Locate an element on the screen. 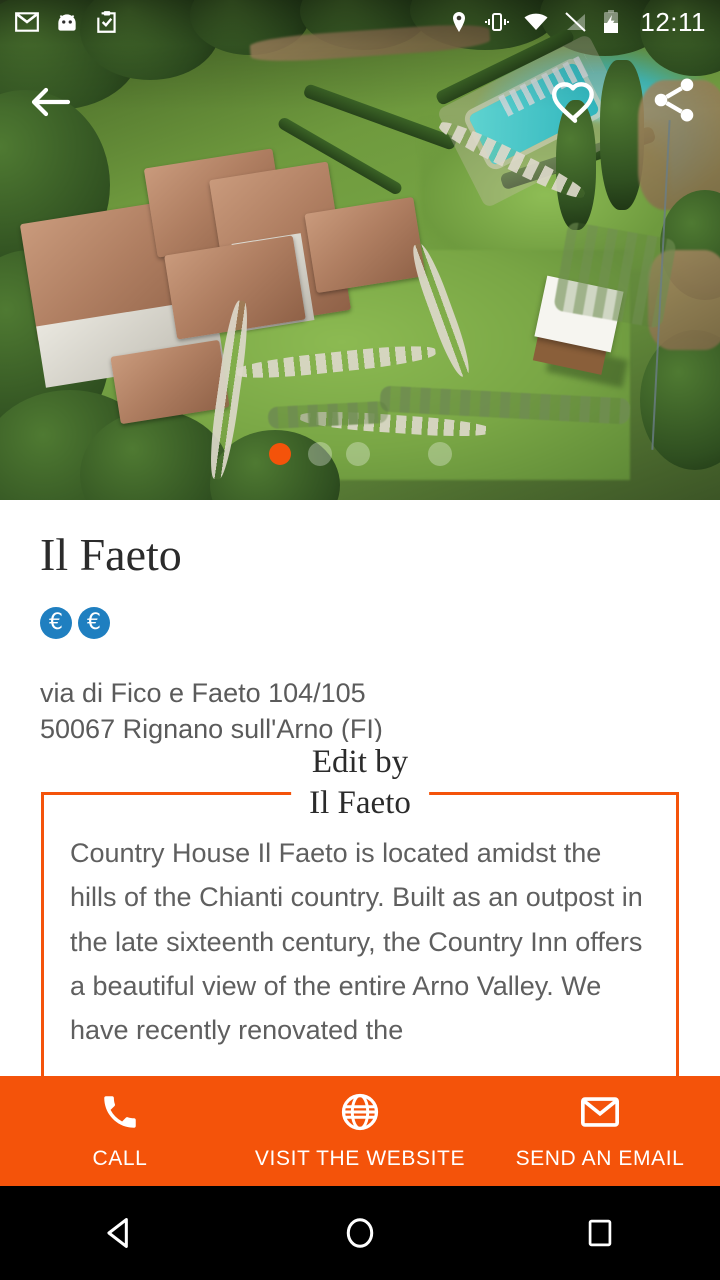 This screenshot has height=1280, width=720. favorite-button is located at coordinates (575, 103).